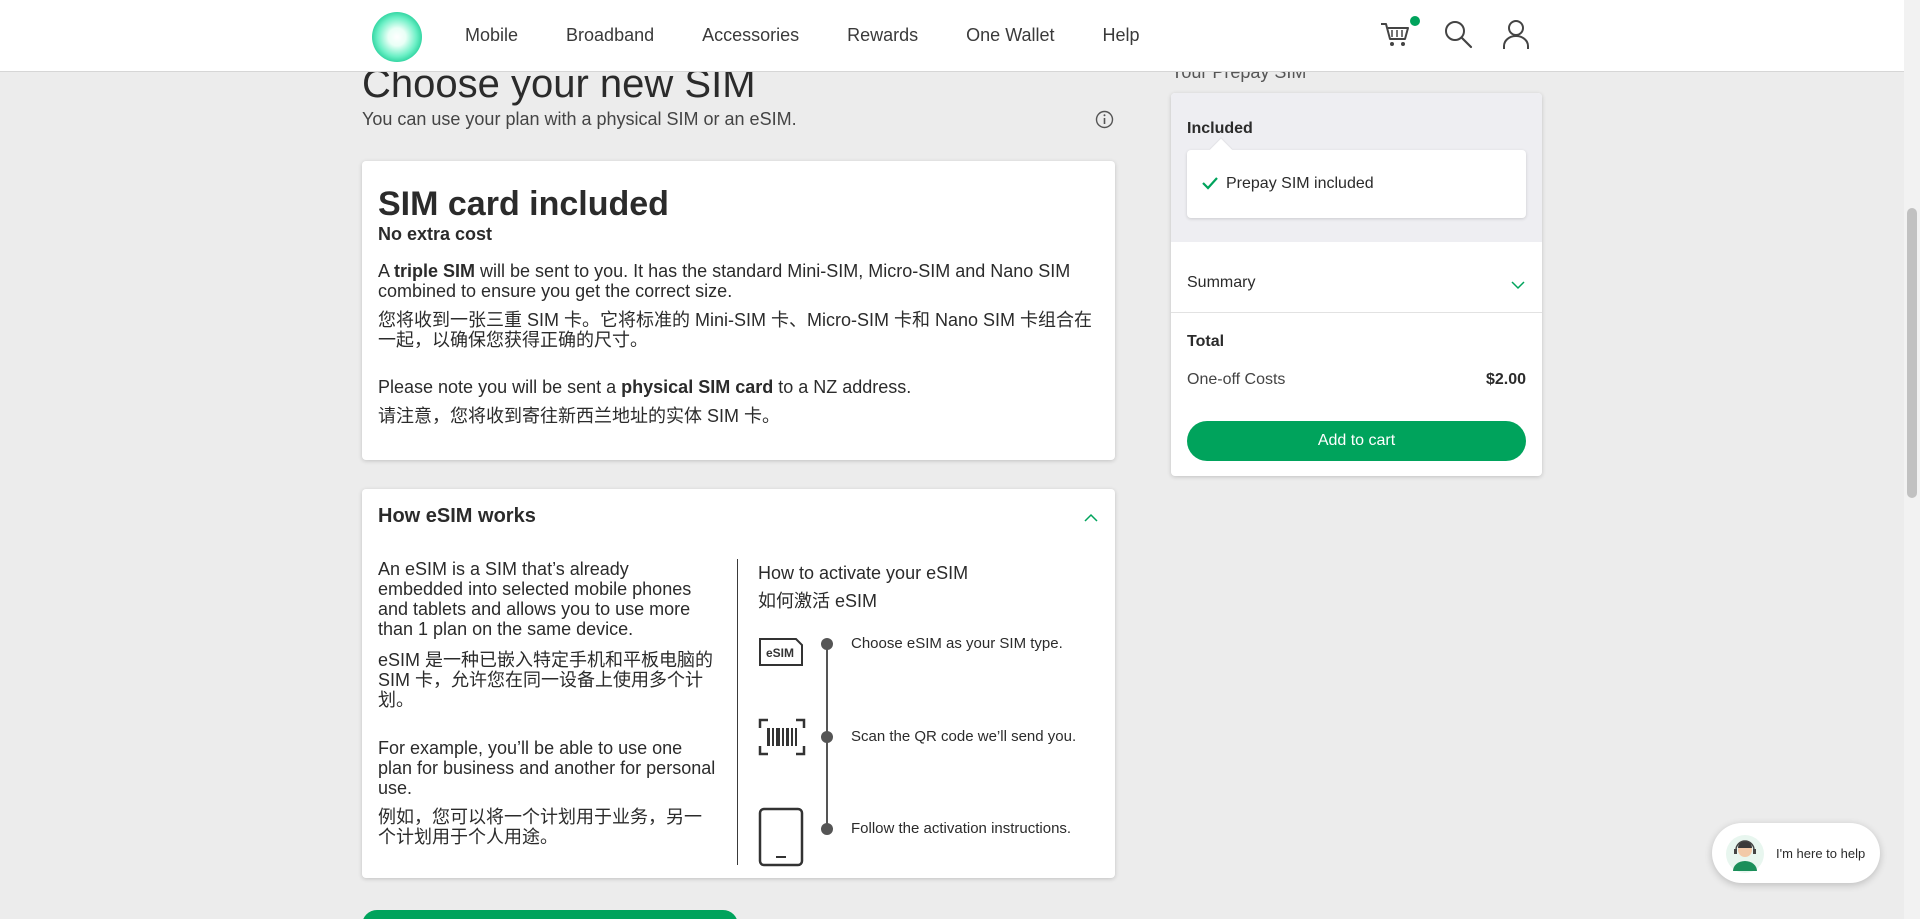 This screenshot has width=1920, height=919. I want to click on activation-title-en: How to activate your eSIM, so click(863, 573).